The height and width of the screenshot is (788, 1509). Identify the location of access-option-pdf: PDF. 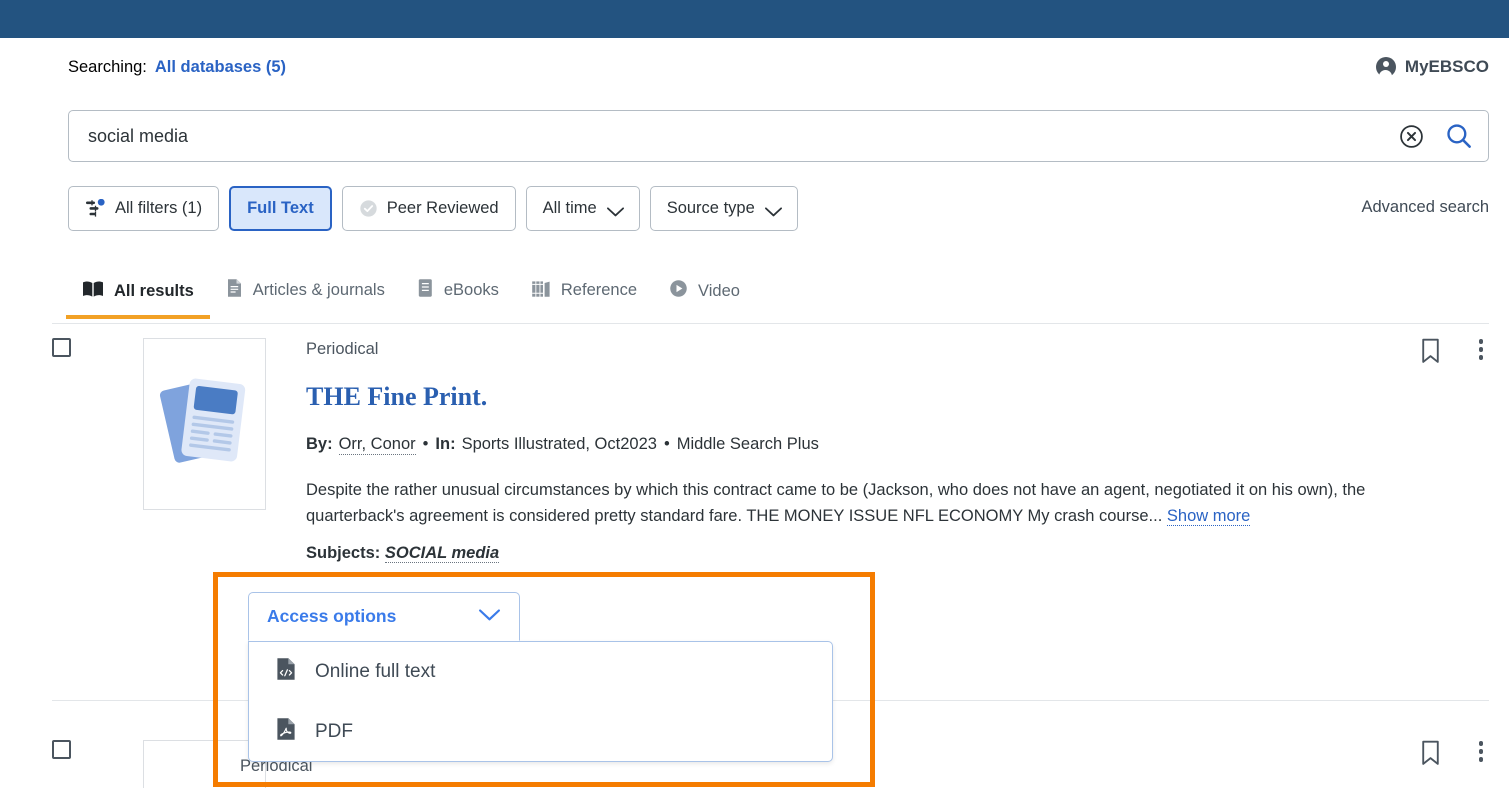
(540, 732).